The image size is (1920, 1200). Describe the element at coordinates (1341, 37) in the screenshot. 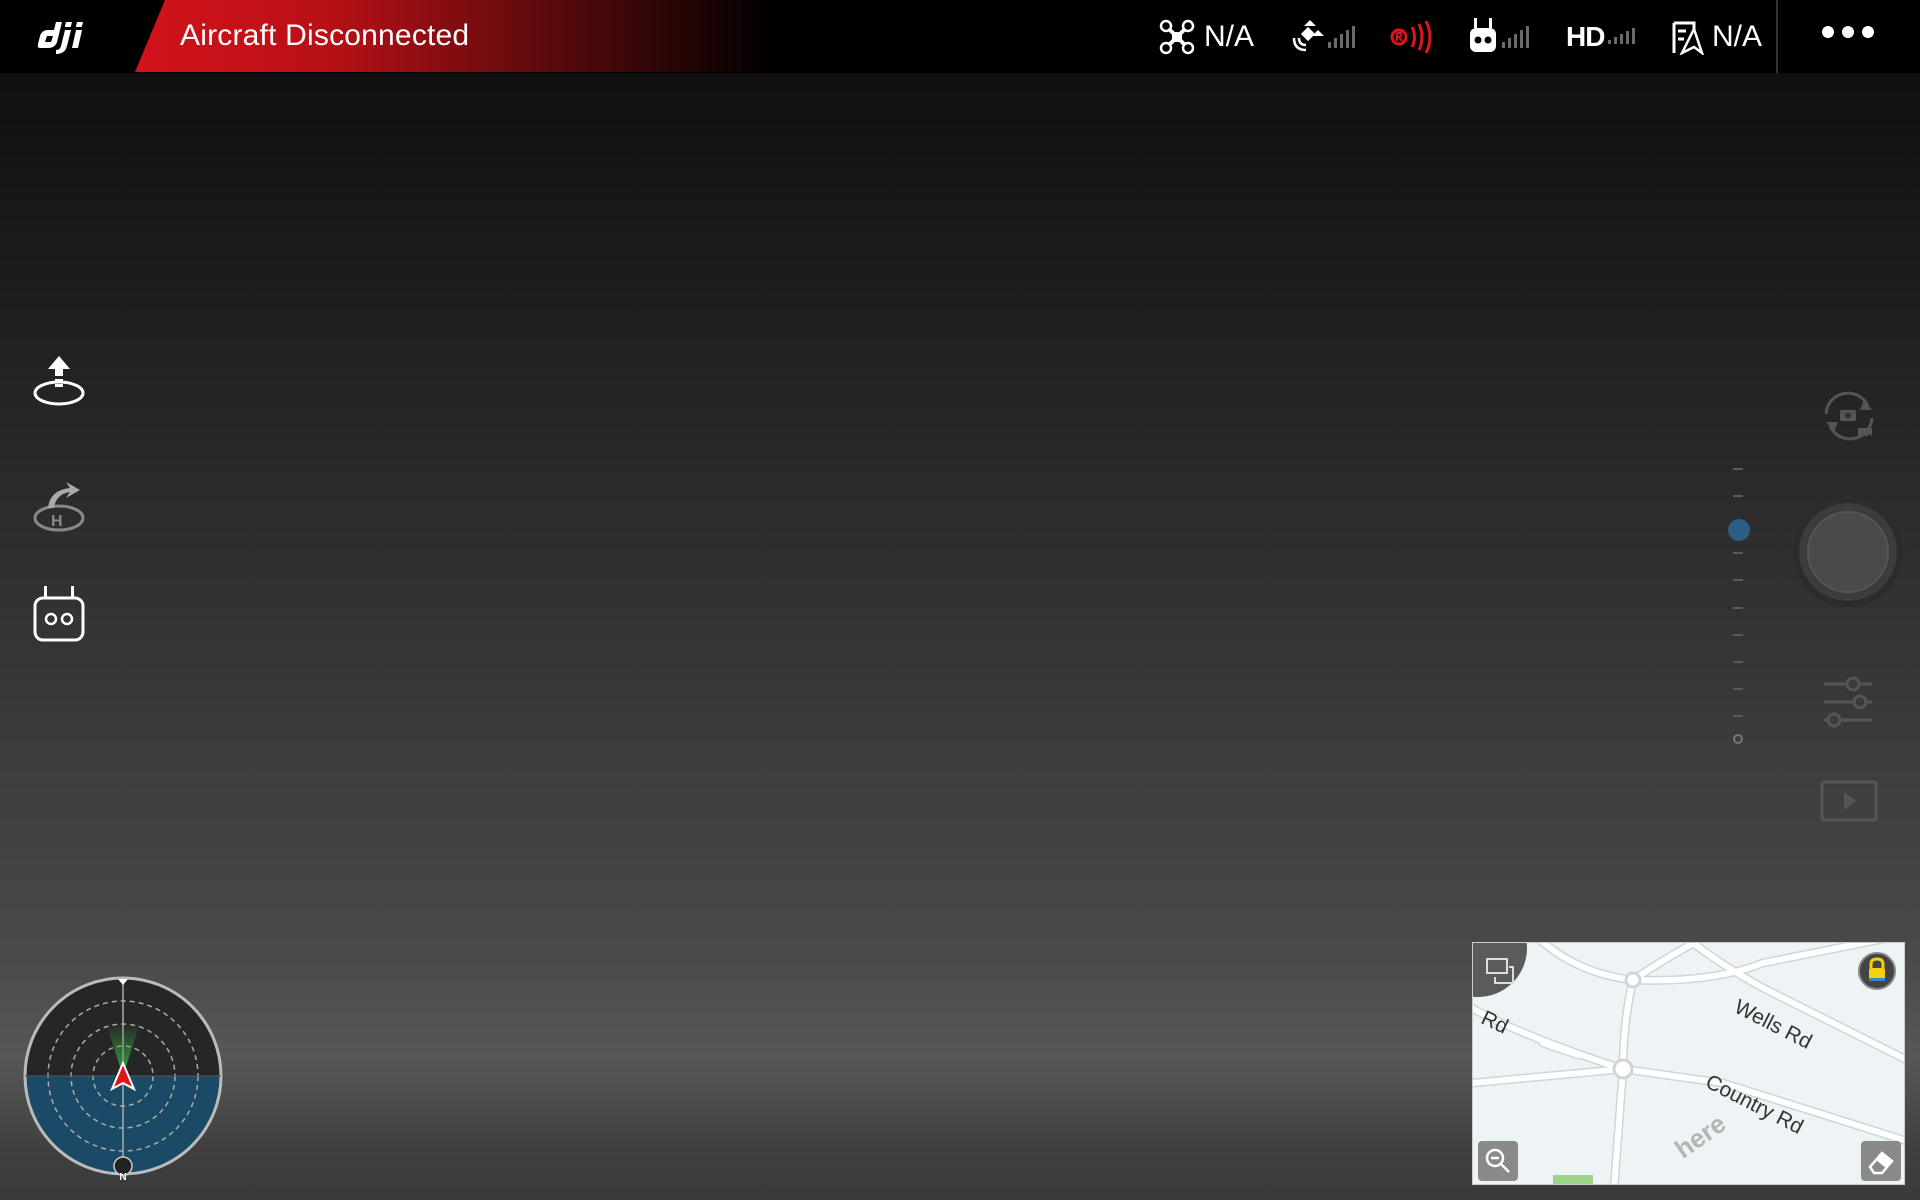

I see `gps-signal-bars` at that location.